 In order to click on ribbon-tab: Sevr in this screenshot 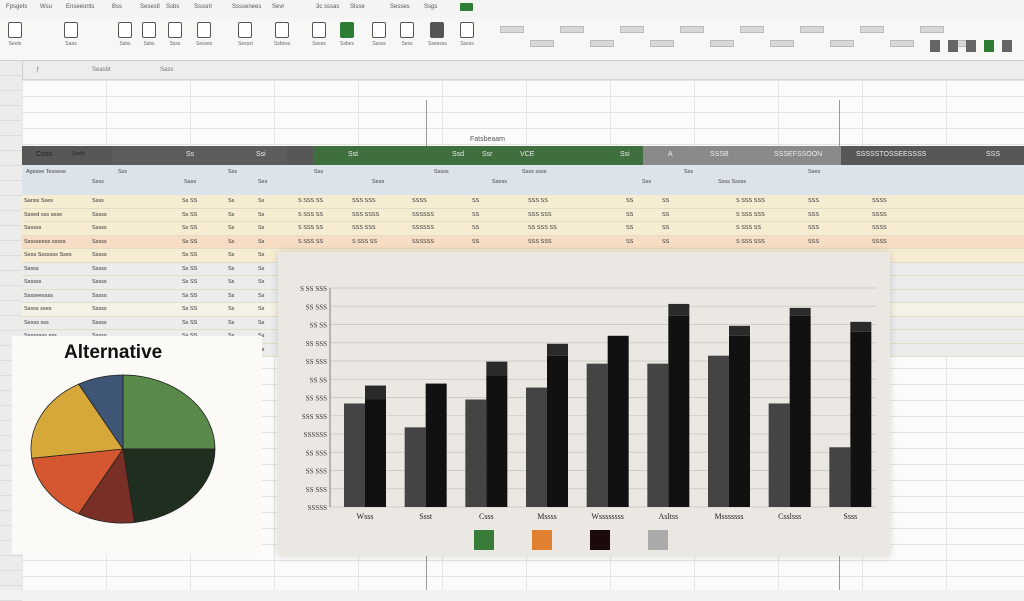, I will do `click(278, 7)`.